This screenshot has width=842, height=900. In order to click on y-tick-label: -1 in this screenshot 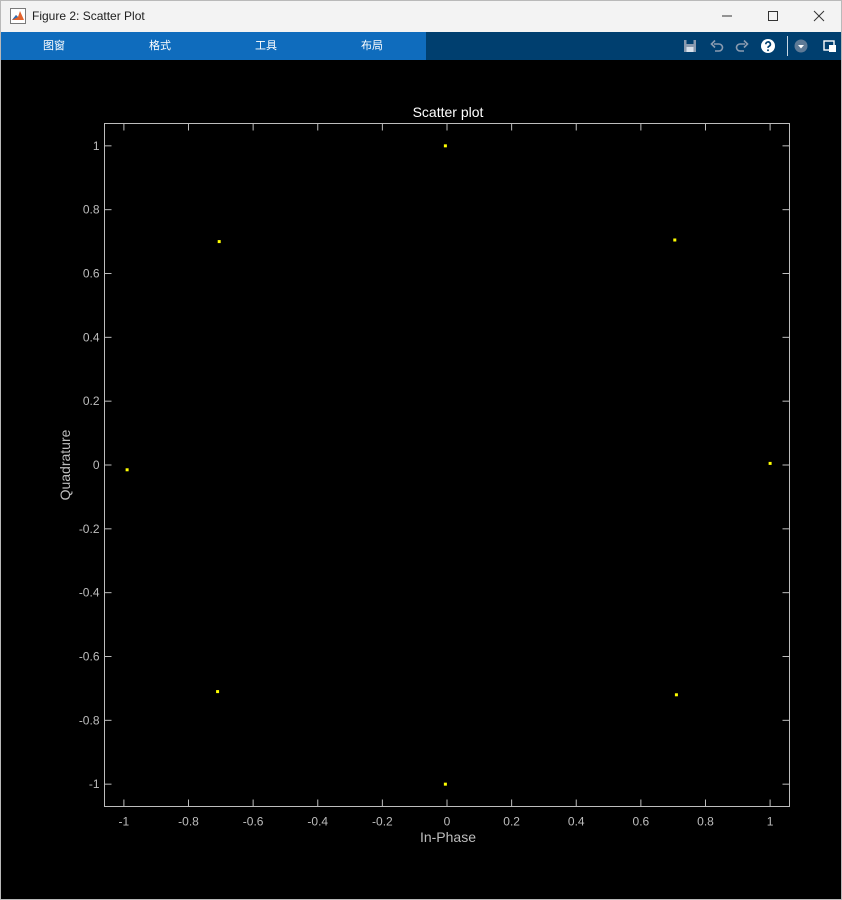, I will do `click(94, 784)`.